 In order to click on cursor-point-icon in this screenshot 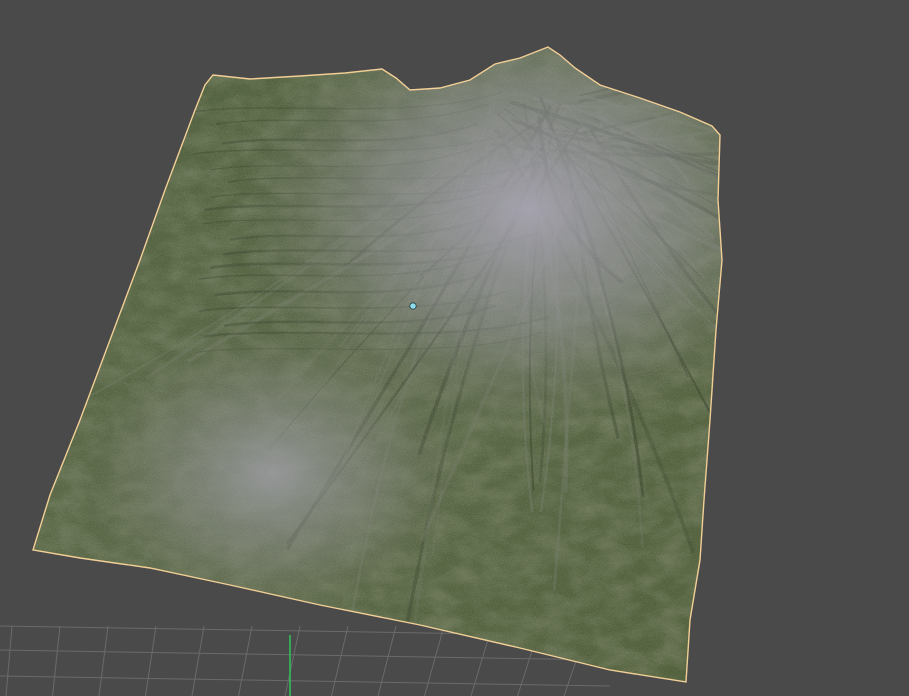, I will do `click(413, 306)`.